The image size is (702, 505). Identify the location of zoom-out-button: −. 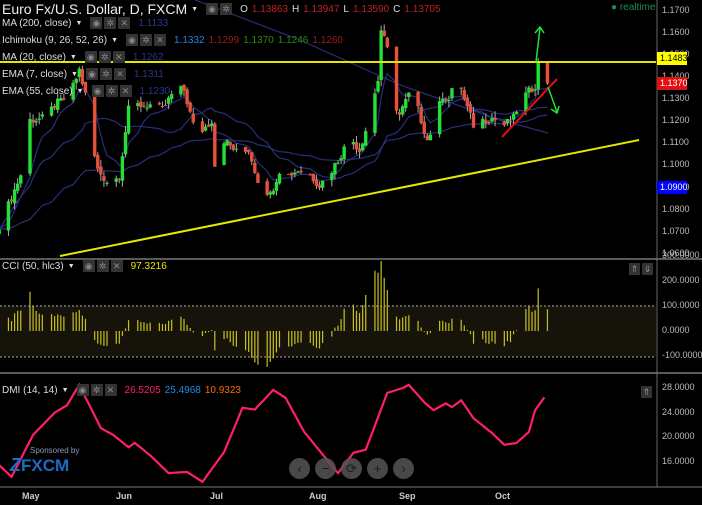
(325, 468).